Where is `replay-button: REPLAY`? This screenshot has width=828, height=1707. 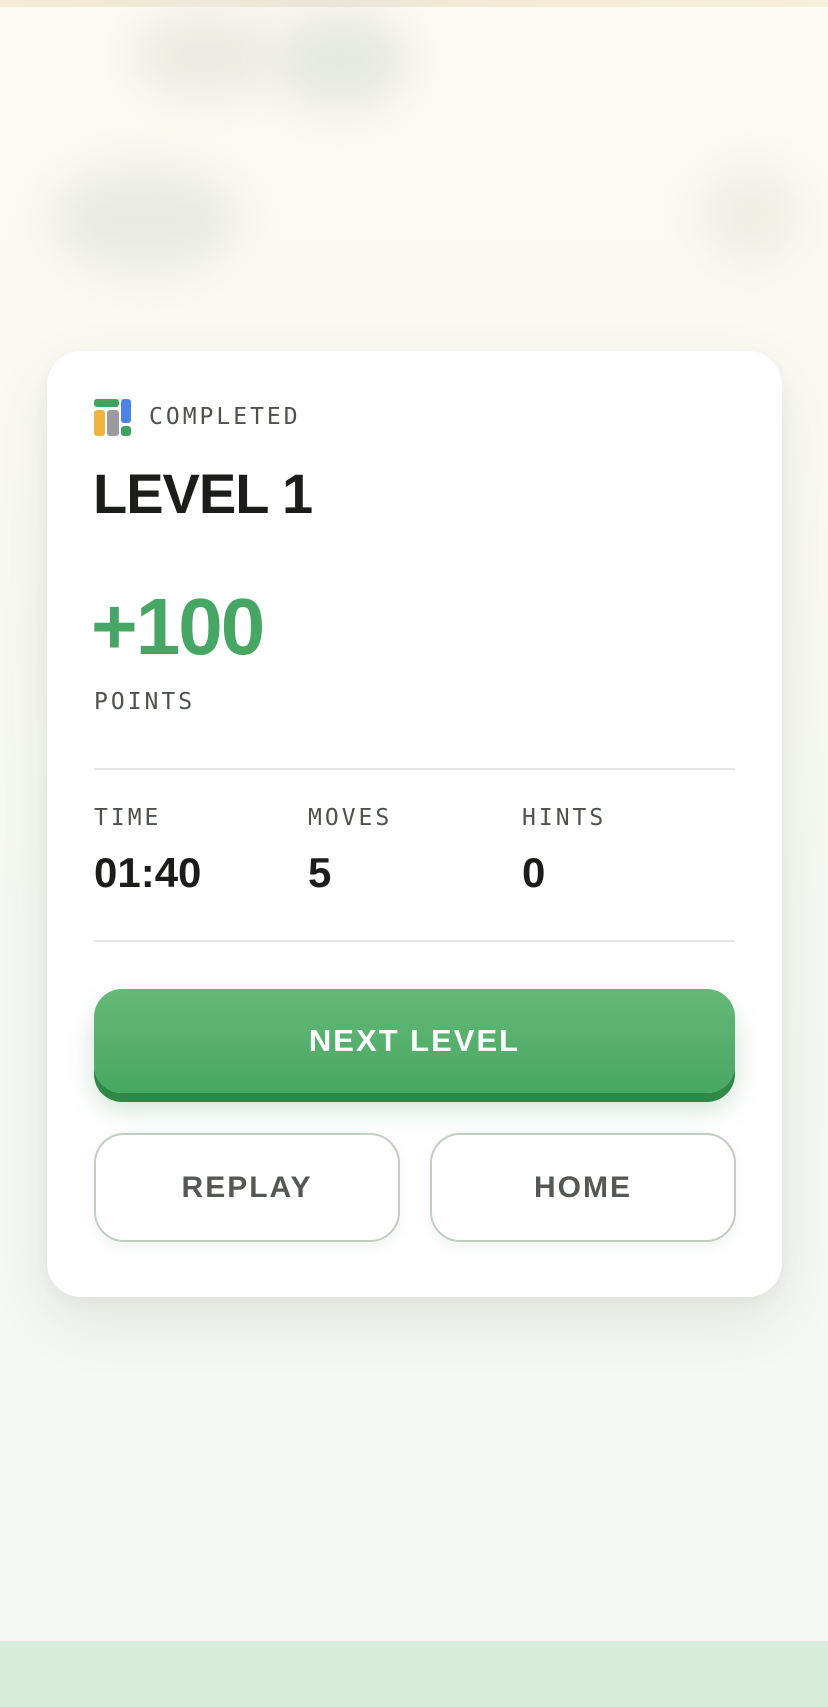 replay-button: REPLAY is located at coordinates (247, 1187).